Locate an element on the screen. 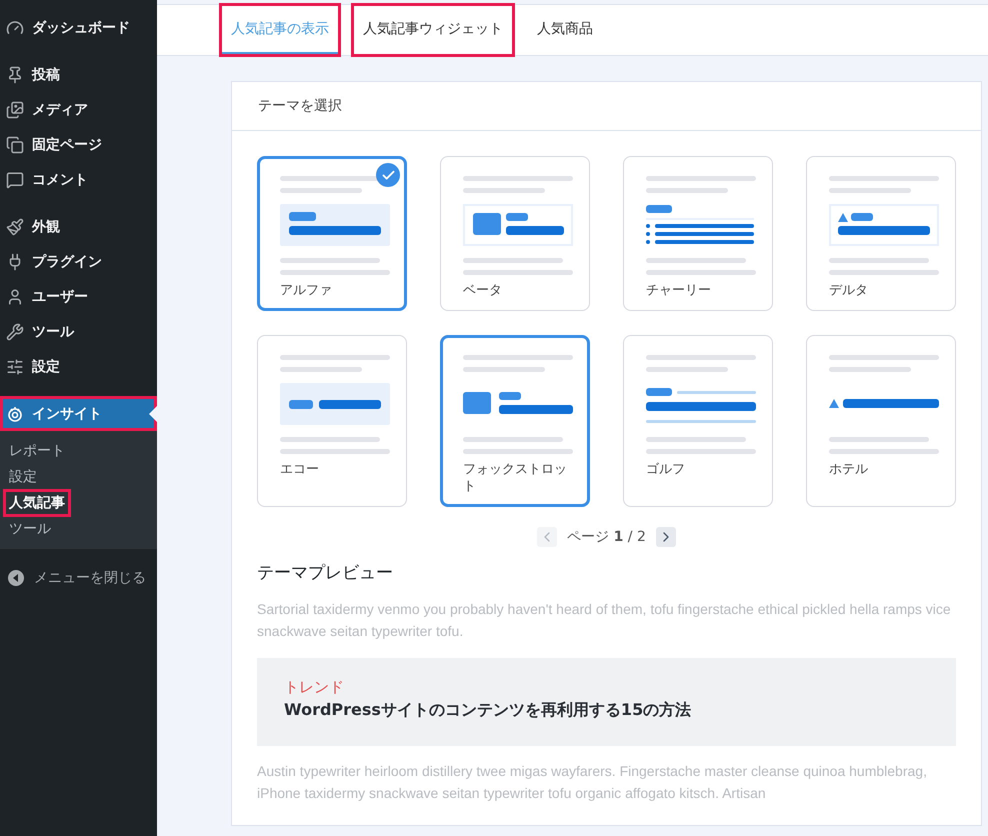 The height and width of the screenshot is (836, 988). menu-item: 固定ページ is located at coordinates (78, 144).